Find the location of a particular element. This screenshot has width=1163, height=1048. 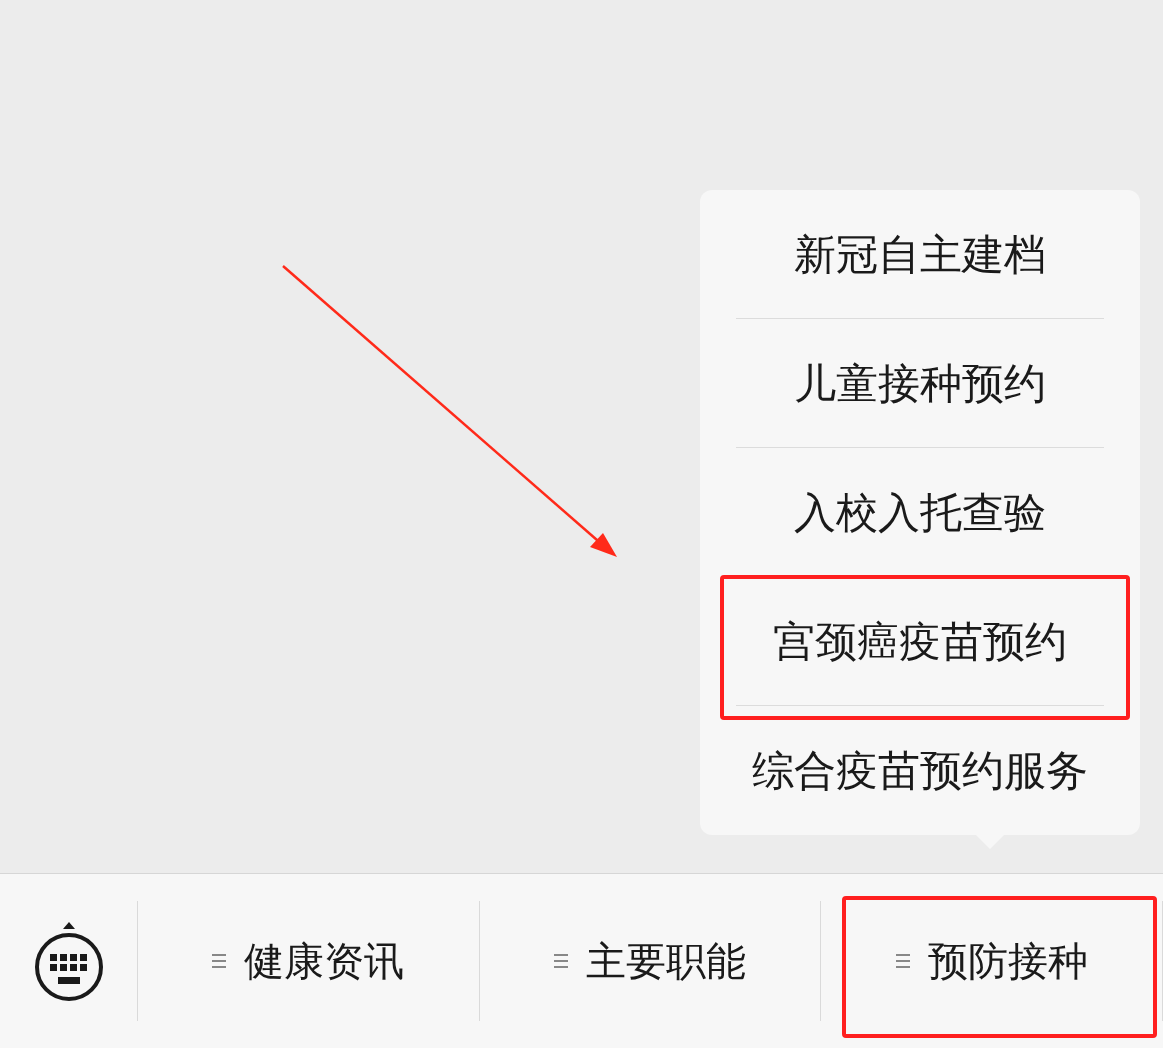

tab-label: 主要职能 is located at coordinates (666, 961).